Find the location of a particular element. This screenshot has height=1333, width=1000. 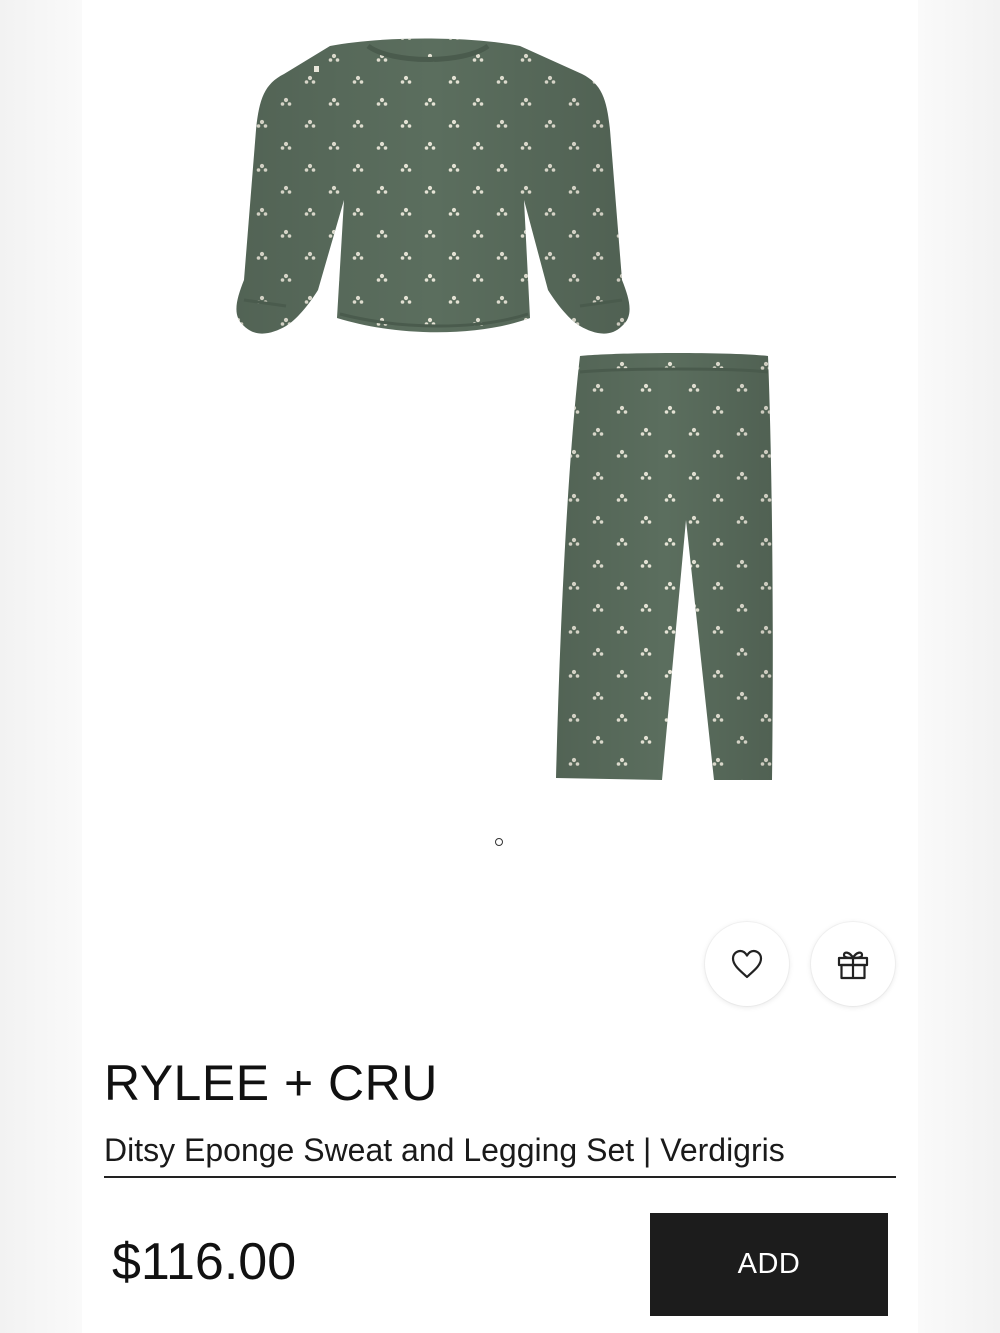

wishlist-button is located at coordinates (747, 964).